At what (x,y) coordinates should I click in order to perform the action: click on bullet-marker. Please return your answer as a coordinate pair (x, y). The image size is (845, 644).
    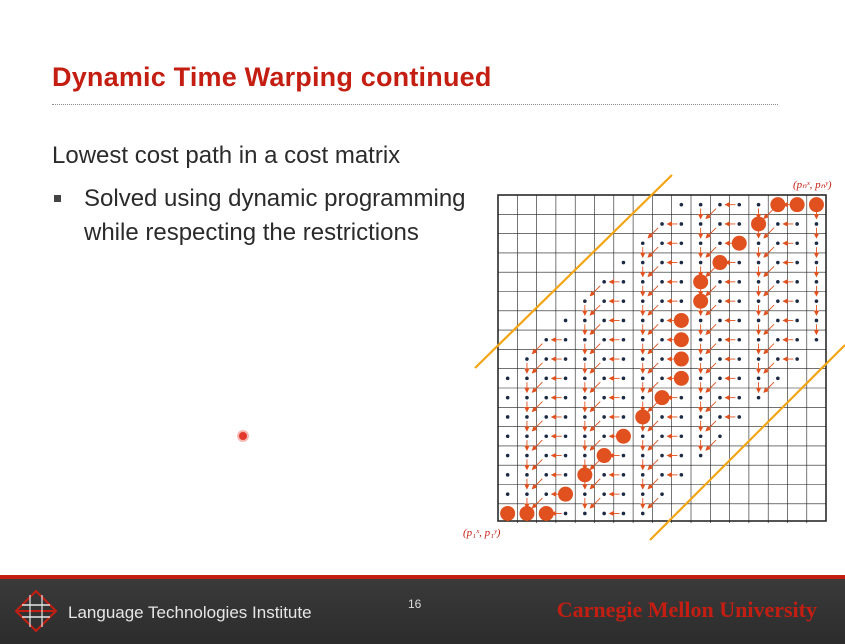
    Looking at the image, I should click on (57, 198).